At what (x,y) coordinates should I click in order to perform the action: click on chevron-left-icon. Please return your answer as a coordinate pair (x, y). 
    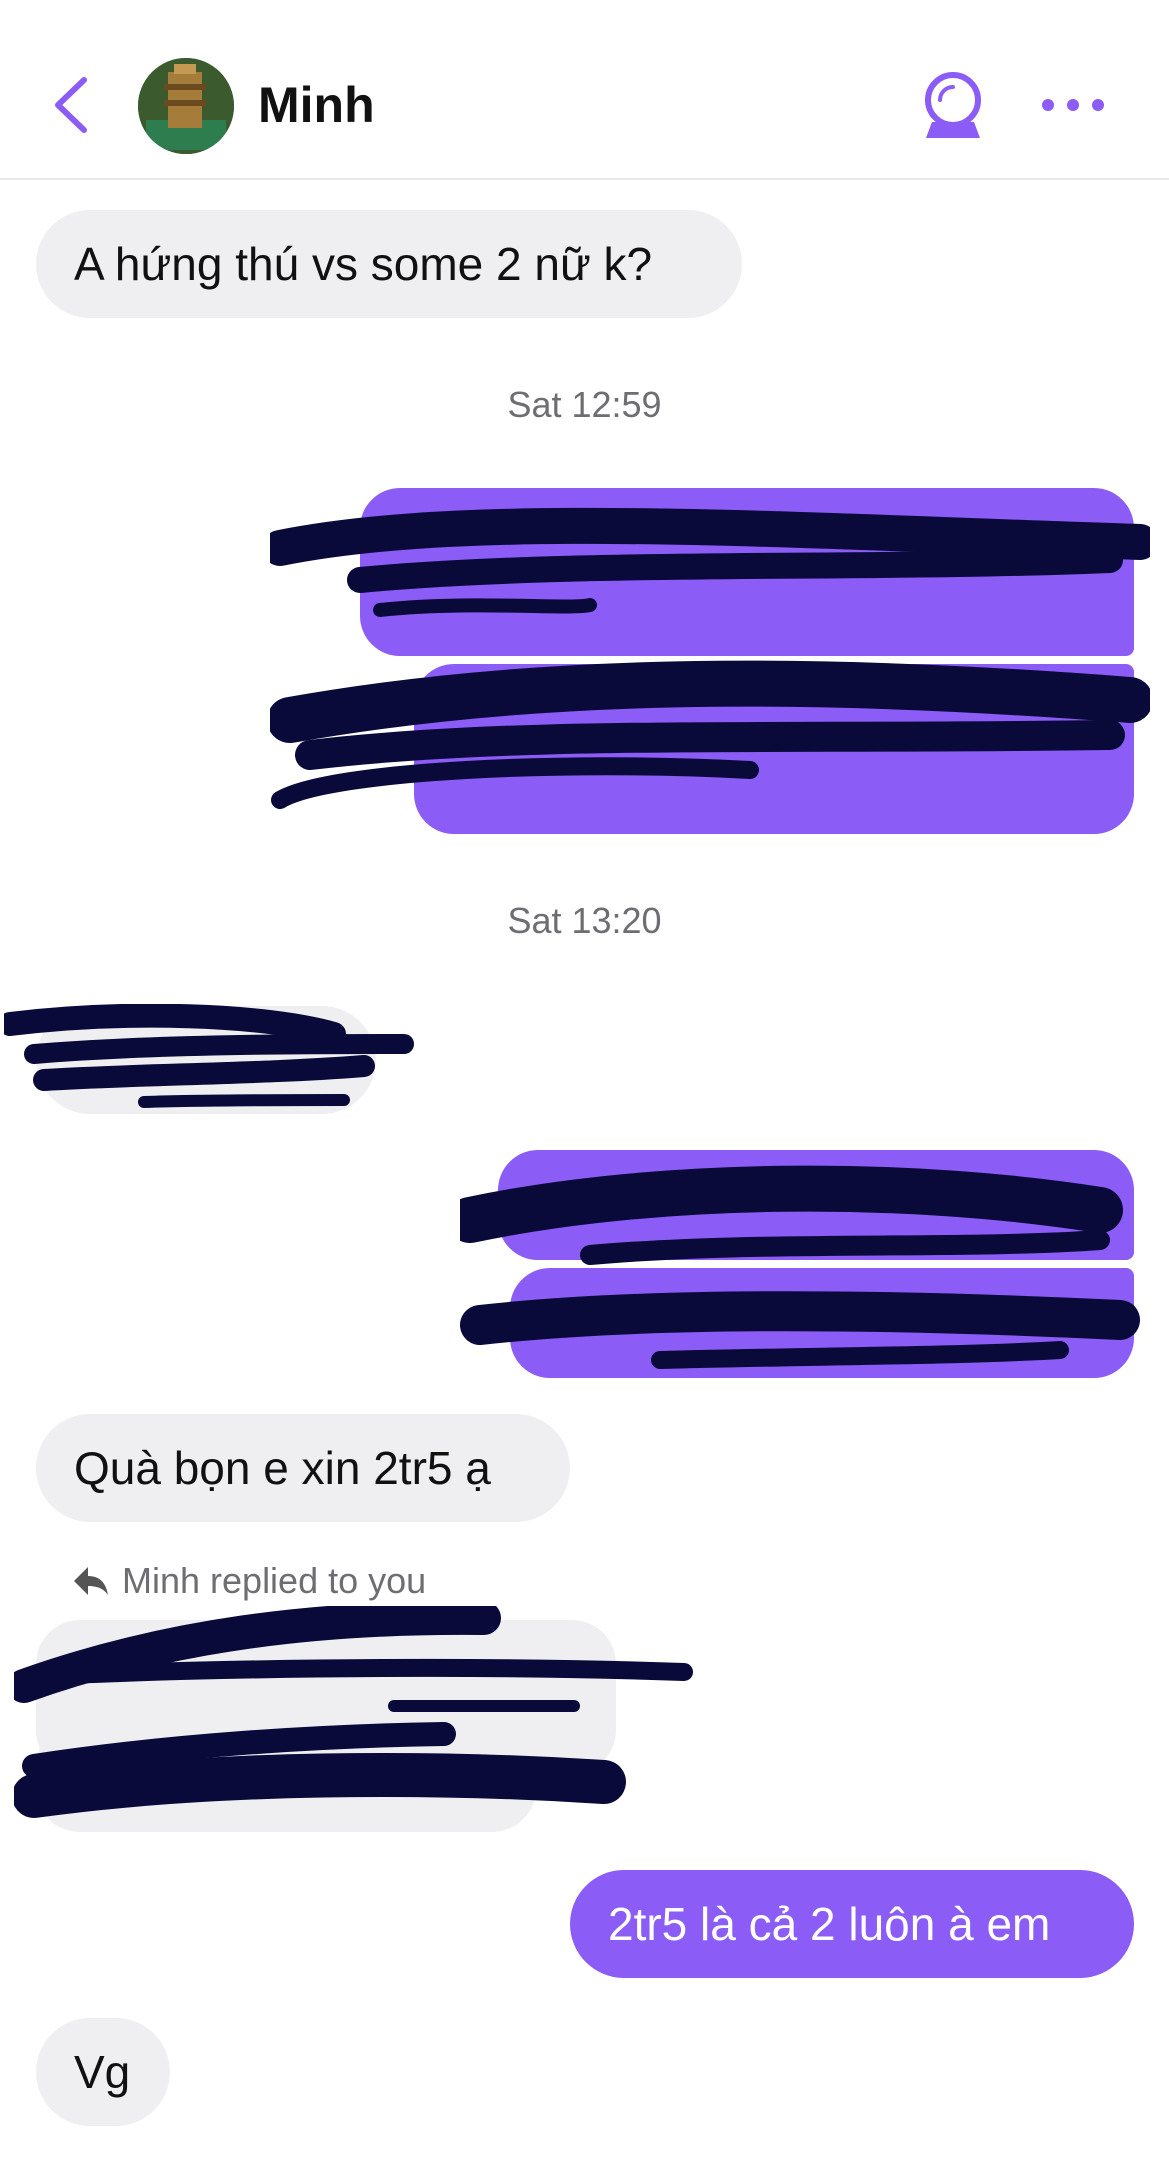
    Looking at the image, I should click on (71, 105).